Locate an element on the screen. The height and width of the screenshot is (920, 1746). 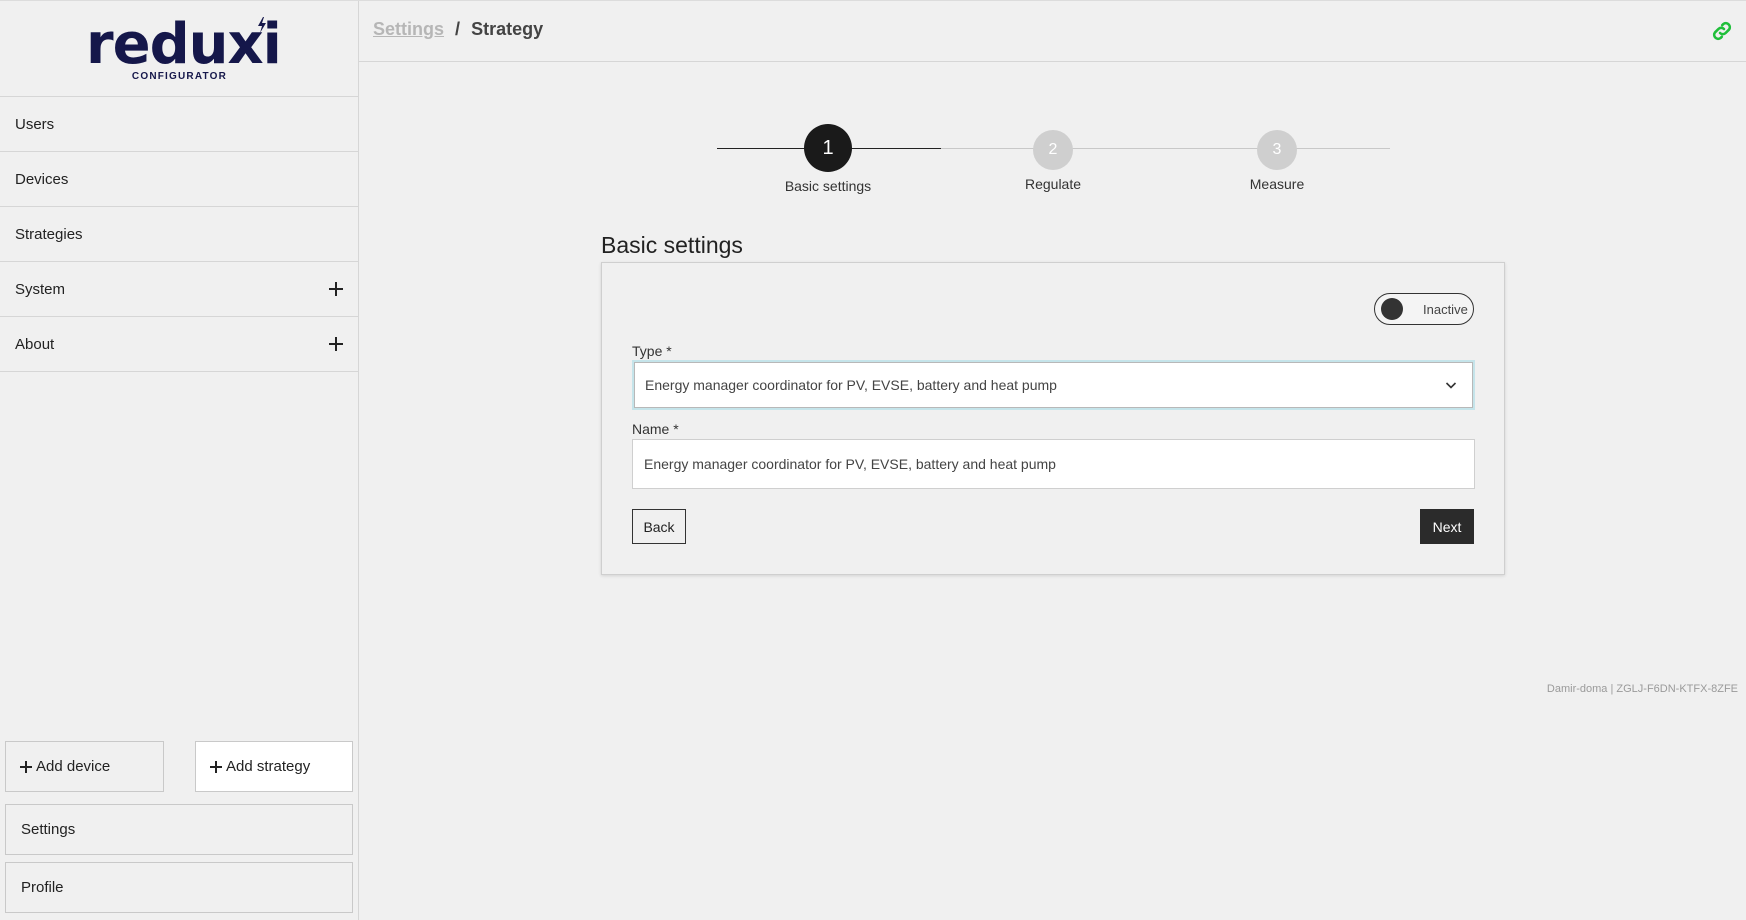
breadcrumb-settings-link: Settings is located at coordinates (408, 29).